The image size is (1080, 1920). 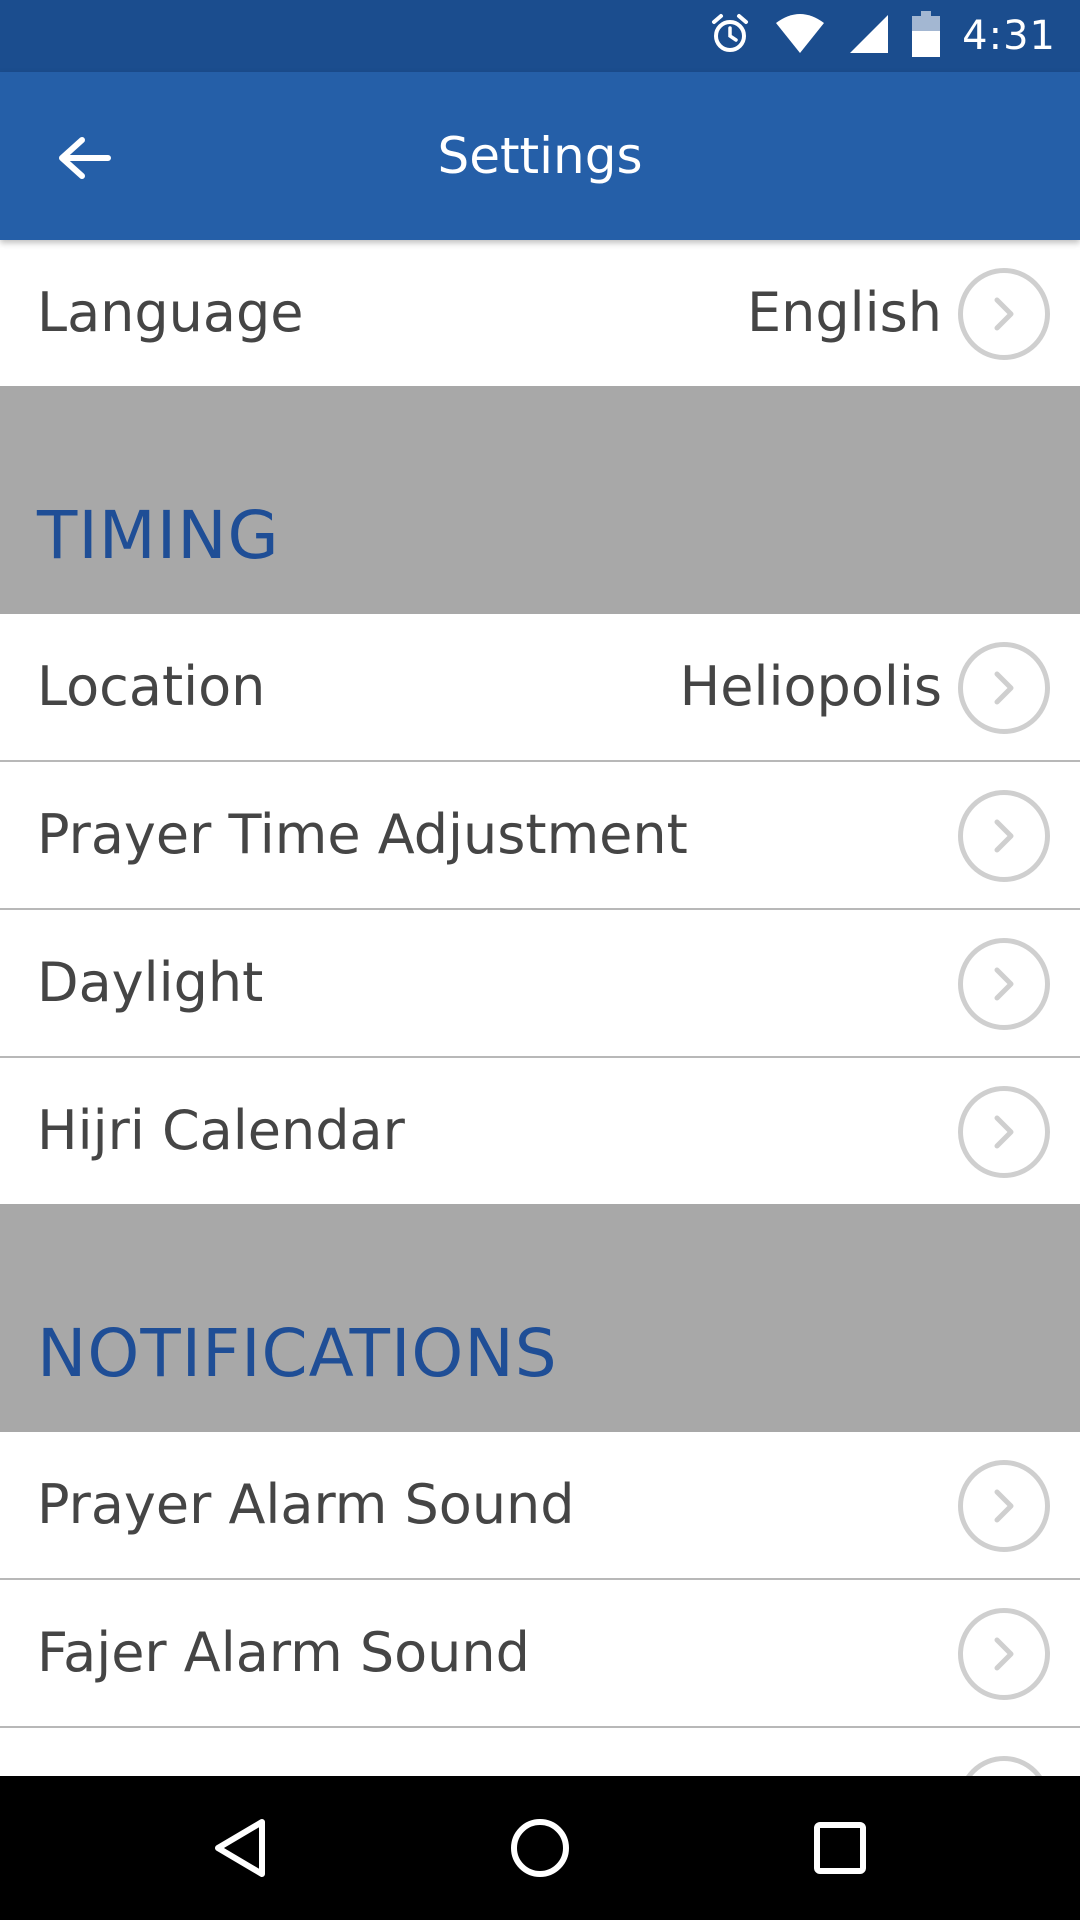 I want to click on prayer-time-adjustment-row: Prayer Time Adjustment, so click(x=540, y=836).